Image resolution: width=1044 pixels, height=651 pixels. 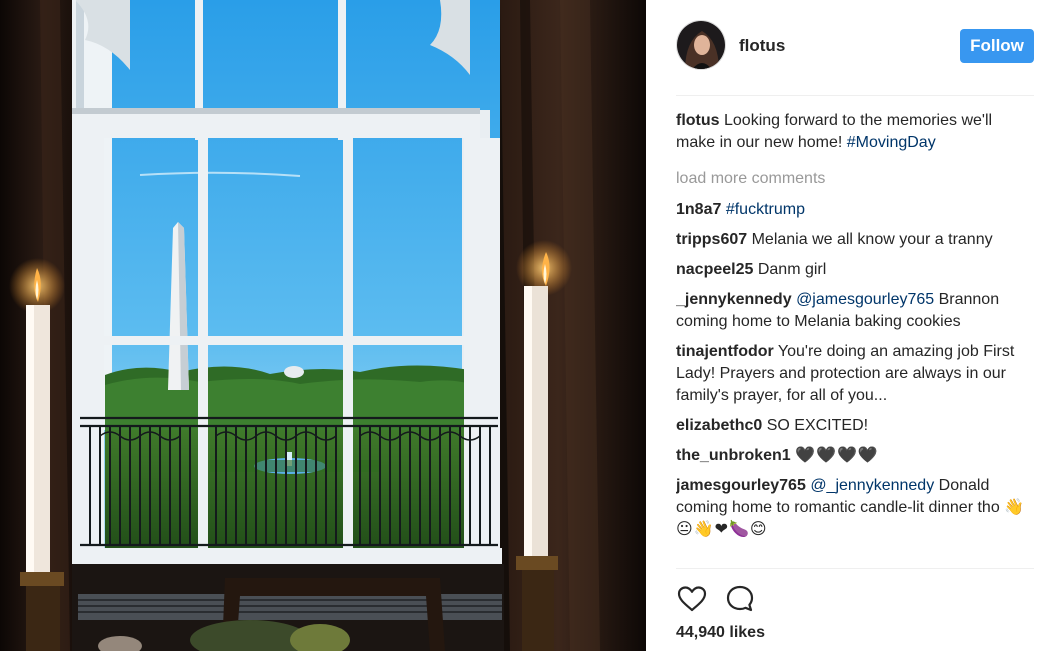 What do you see at coordinates (711, 239) in the screenshot?
I see `comment-username: tripps607` at bounding box center [711, 239].